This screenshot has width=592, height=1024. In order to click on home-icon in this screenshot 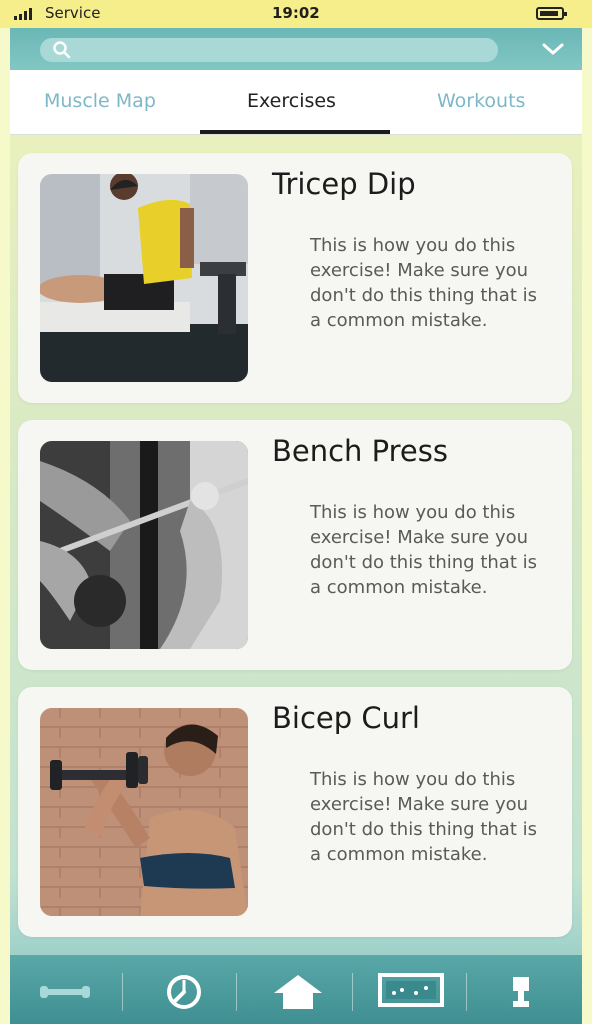, I will do `click(298, 991)`.